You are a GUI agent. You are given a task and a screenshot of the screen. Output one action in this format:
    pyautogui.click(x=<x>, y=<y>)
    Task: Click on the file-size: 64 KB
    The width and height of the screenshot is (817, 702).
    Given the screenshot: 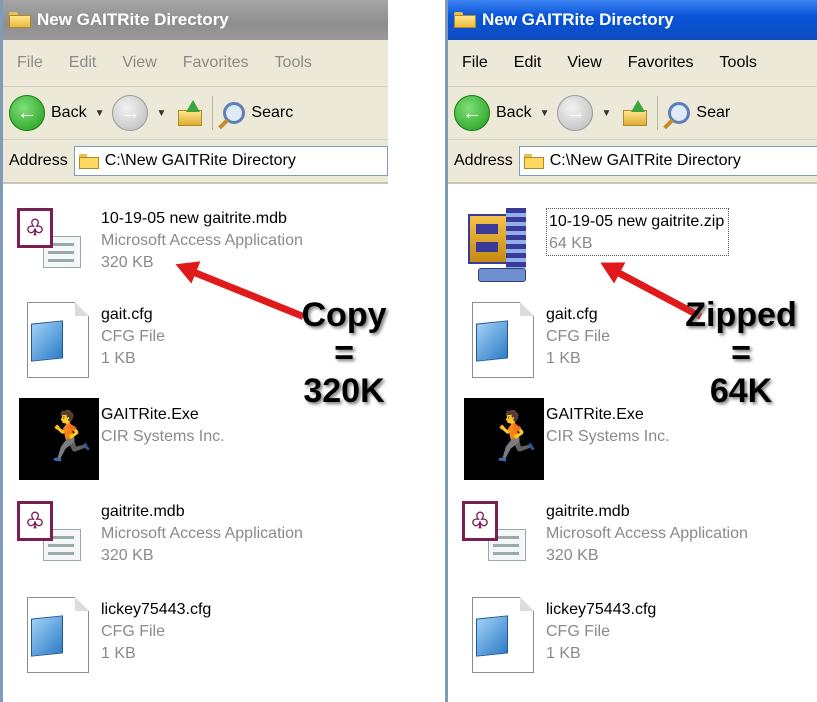 What is the action you would take?
    pyautogui.click(x=571, y=243)
    